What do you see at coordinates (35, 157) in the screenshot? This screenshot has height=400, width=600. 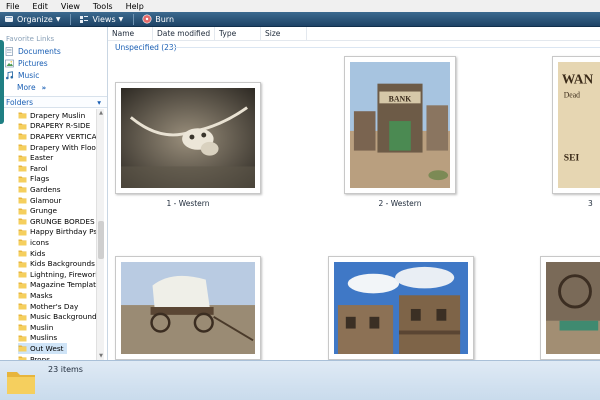 I see `folder-item: Easter` at bounding box center [35, 157].